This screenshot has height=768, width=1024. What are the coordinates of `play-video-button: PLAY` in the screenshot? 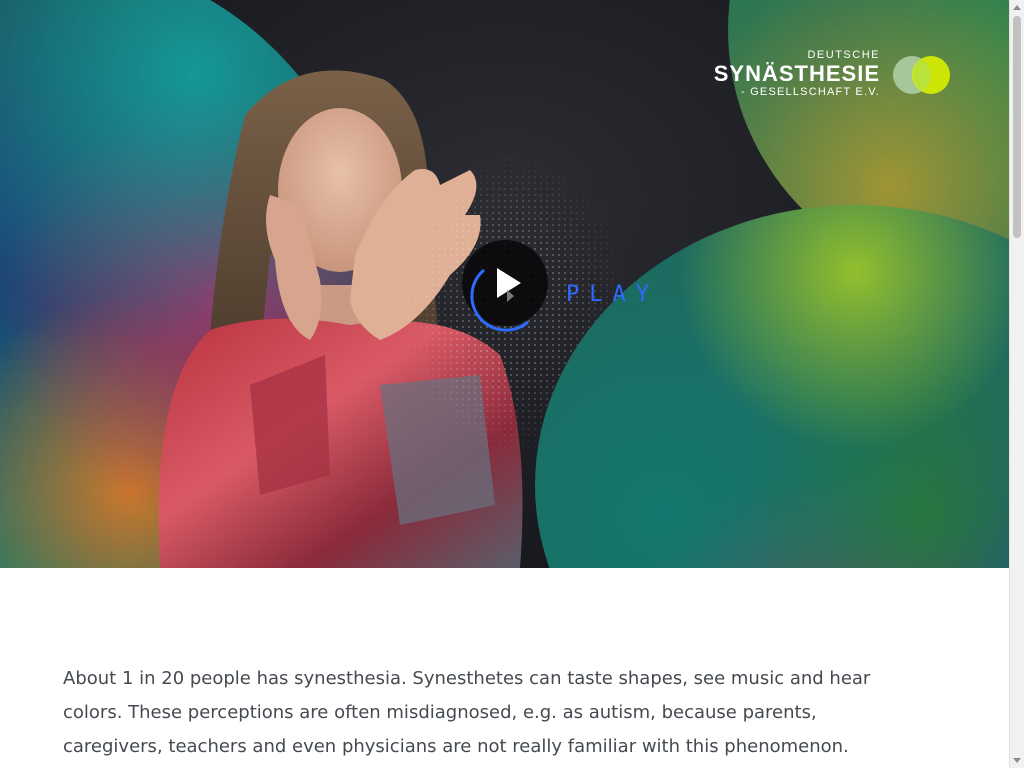 It's located at (572, 286).